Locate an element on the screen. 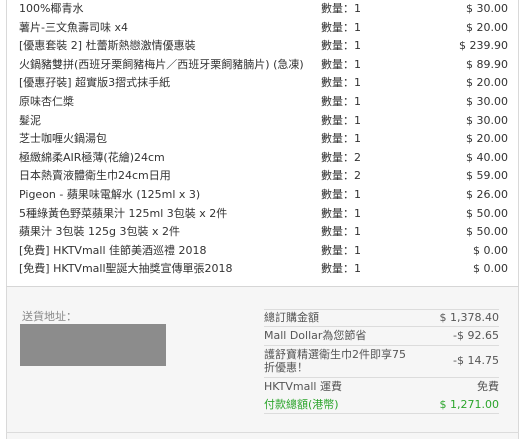 This screenshot has height=439, width=524. item-name: 100%椰青水 is located at coordinates (51, 8).